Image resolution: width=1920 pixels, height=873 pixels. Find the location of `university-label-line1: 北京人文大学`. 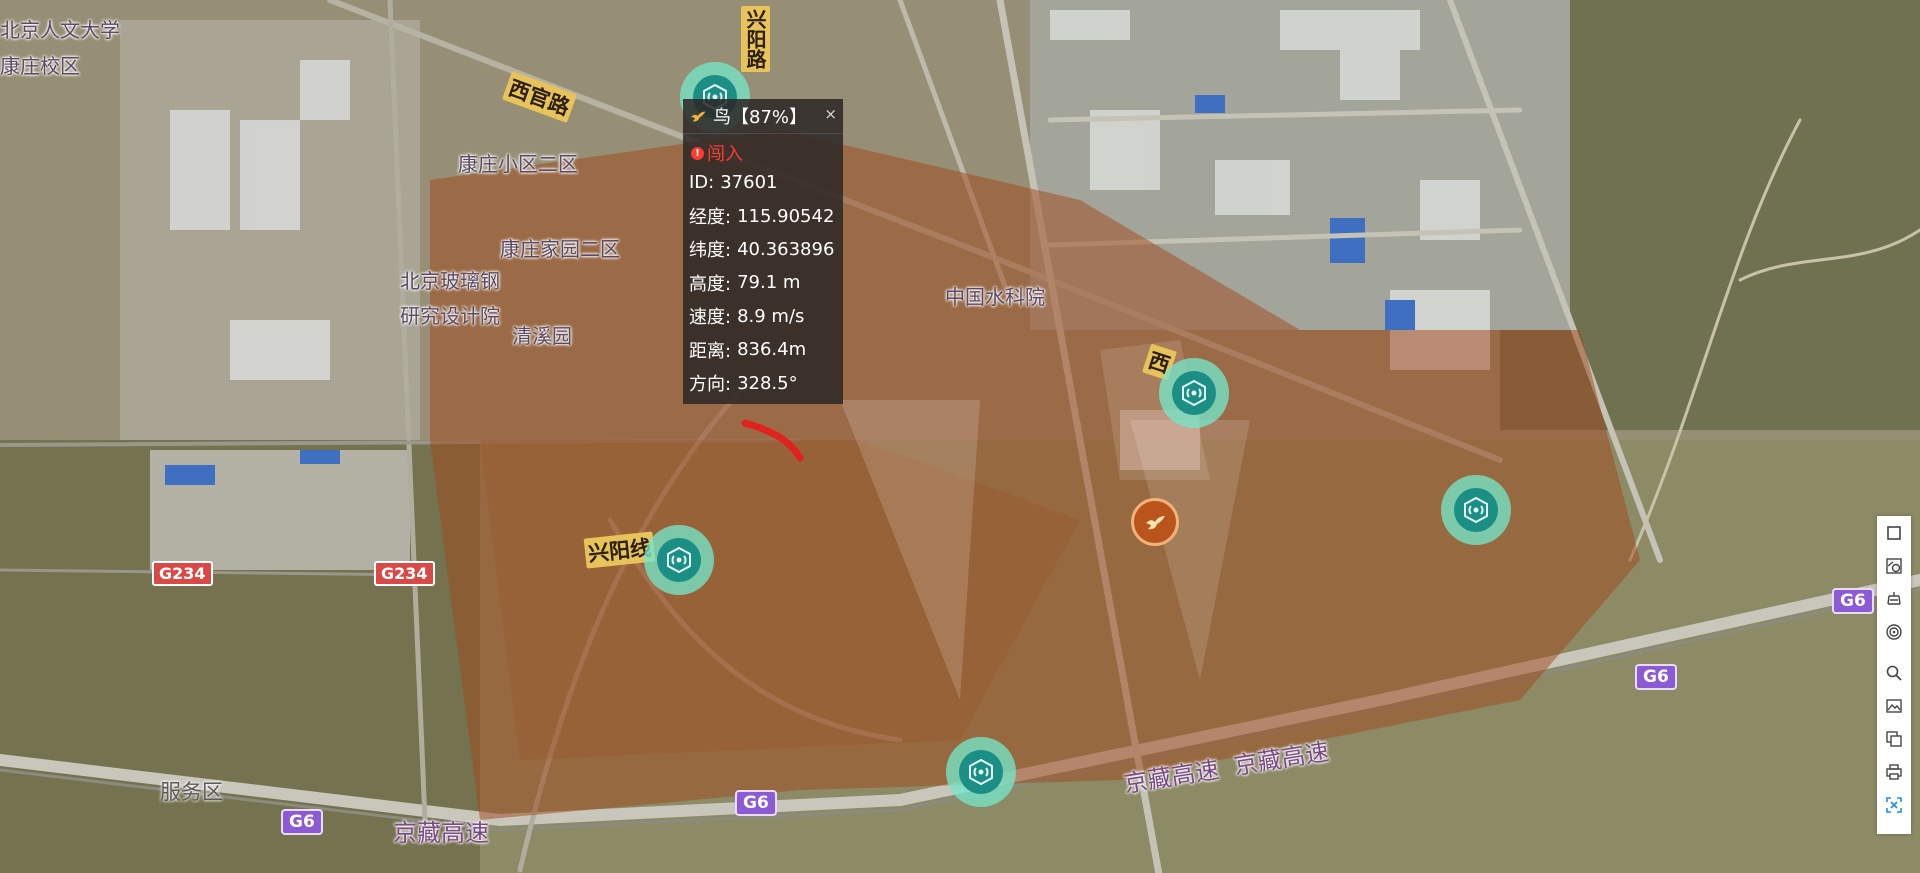

university-label-line1: 北京人文大学 is located at coordinates (60, 30).